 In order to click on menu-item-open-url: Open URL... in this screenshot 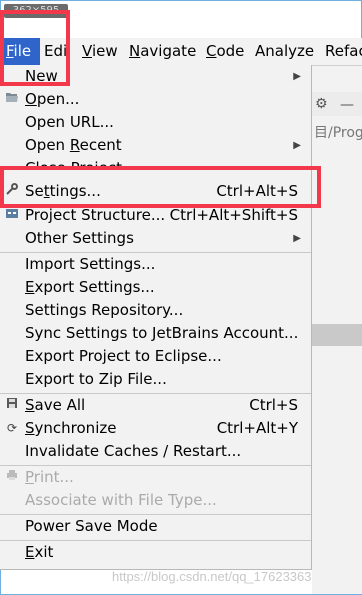, I will do `click(155, 122)`.